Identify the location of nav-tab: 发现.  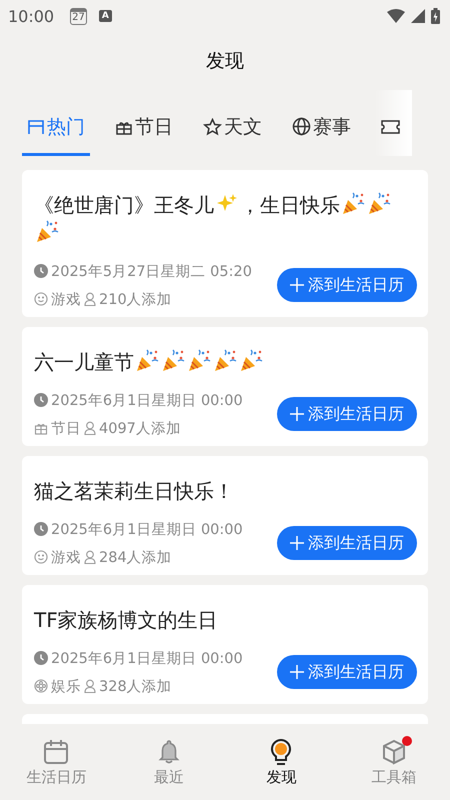
(281, 762).